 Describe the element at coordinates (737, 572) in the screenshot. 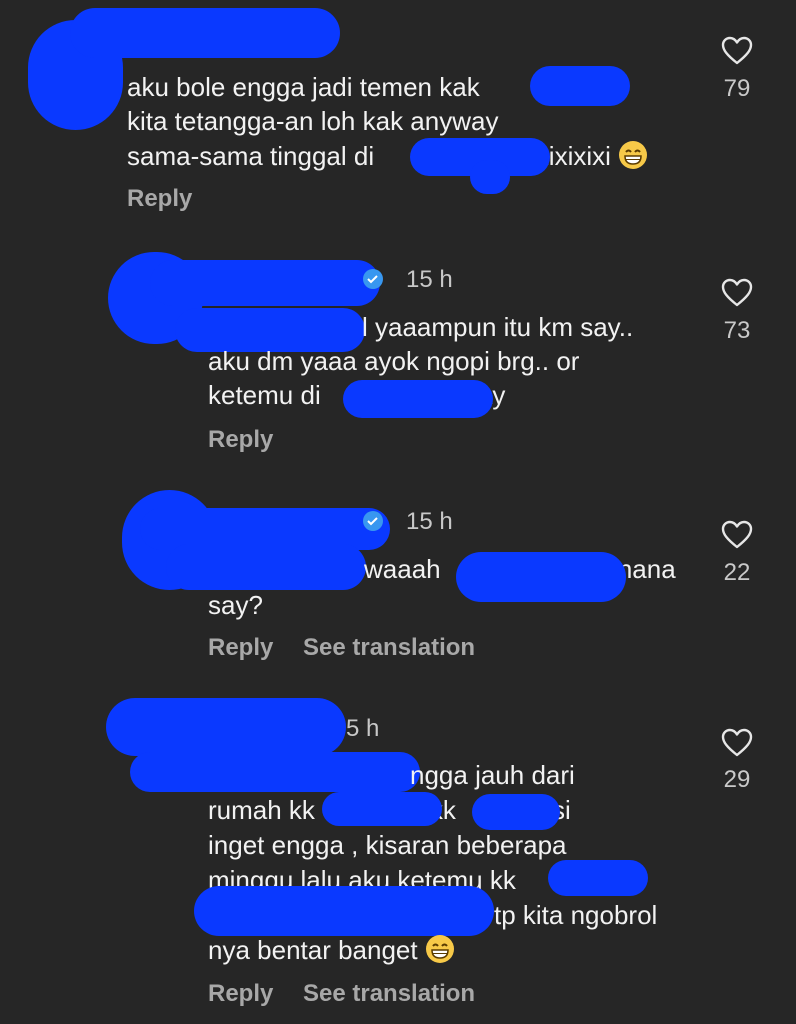

I see `like-count: 22` at that location.